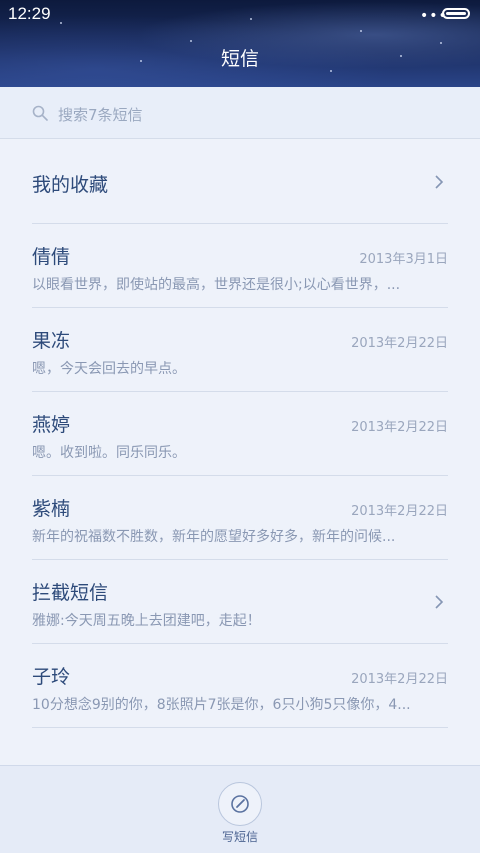 The height and width of the screenshot is (853, 480). What do you see at coordinates (109, 369) in the screenshot?
I see `message-preview: 嗯，今天会回去的早点。` at bounding box center [109, 369].